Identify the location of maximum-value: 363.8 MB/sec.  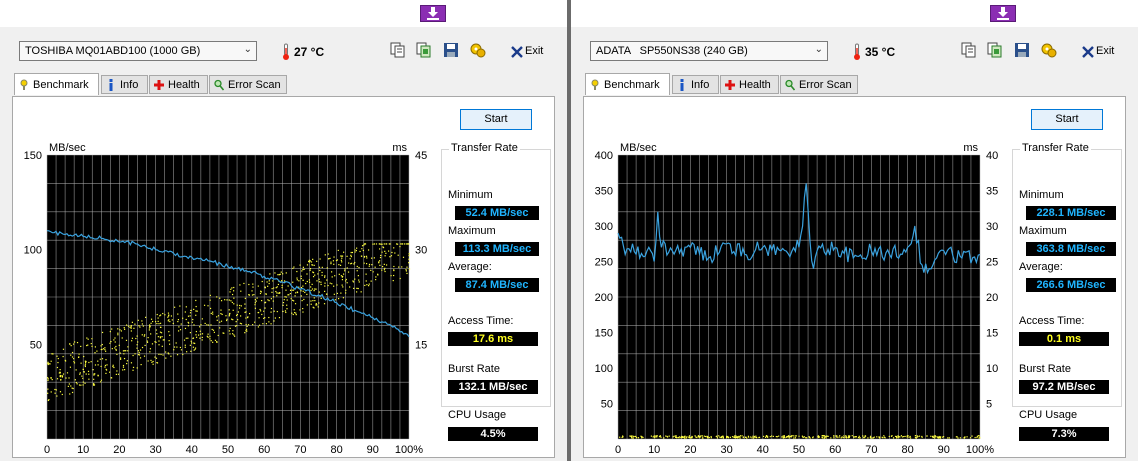
(1071, 249).